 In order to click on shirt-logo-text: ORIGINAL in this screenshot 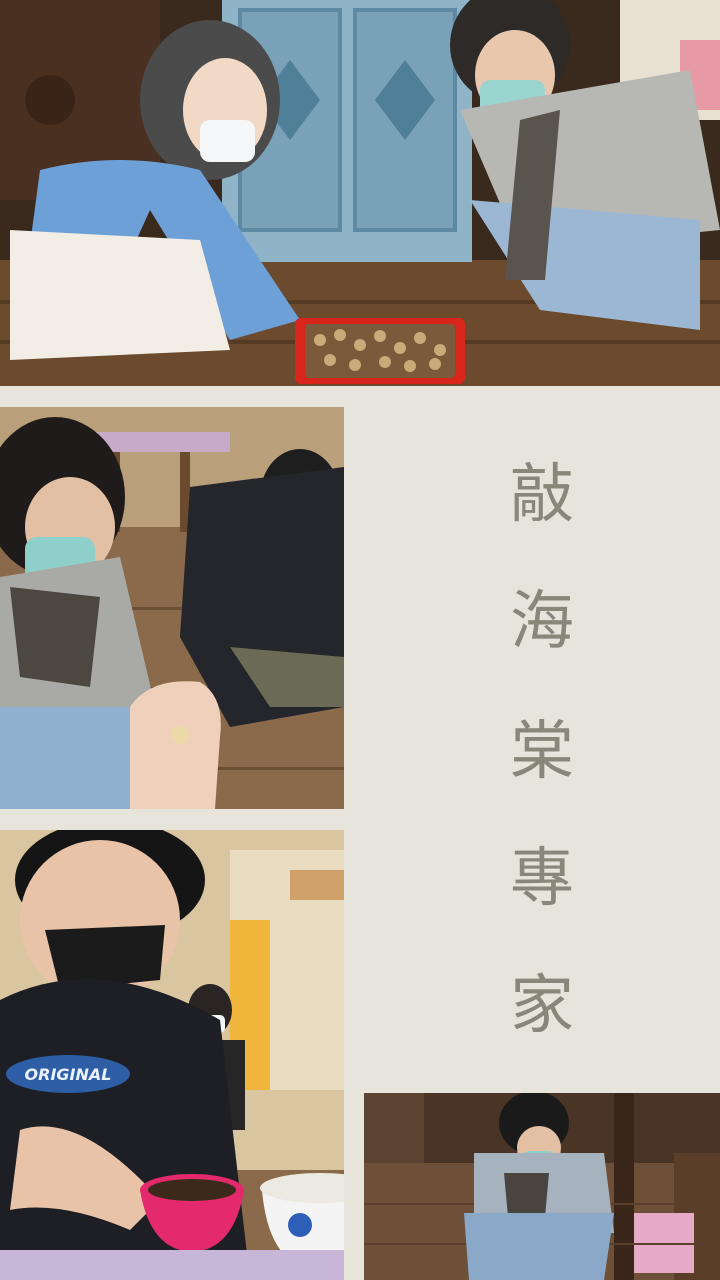, I will do `click(68, 1074)`.